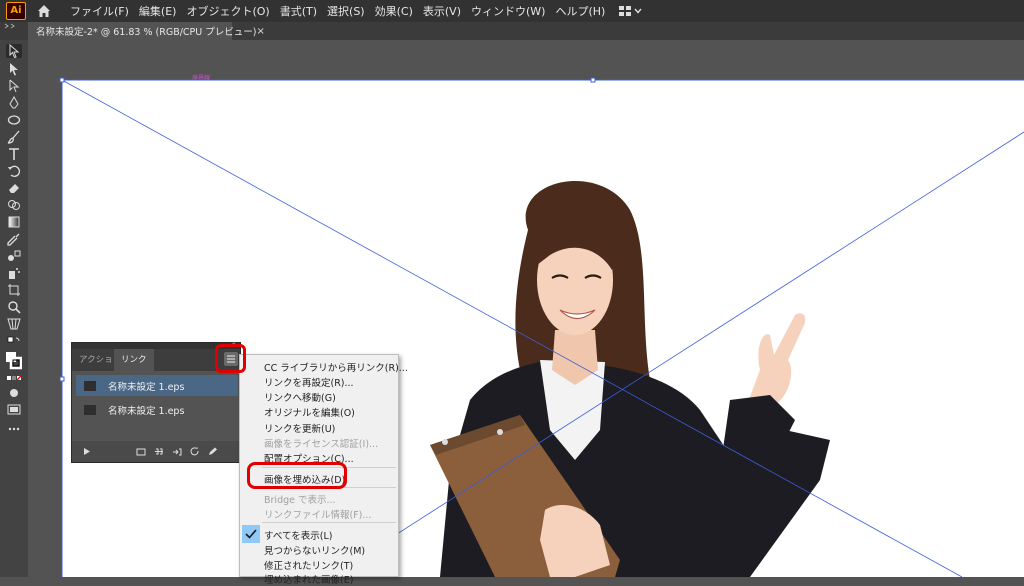 Image resolution: width=1024 pixels, height=586 pixels. Describe the element at coordinates (14, 361) in the screenshot. I see `fill-stroke-swatches` at that location.